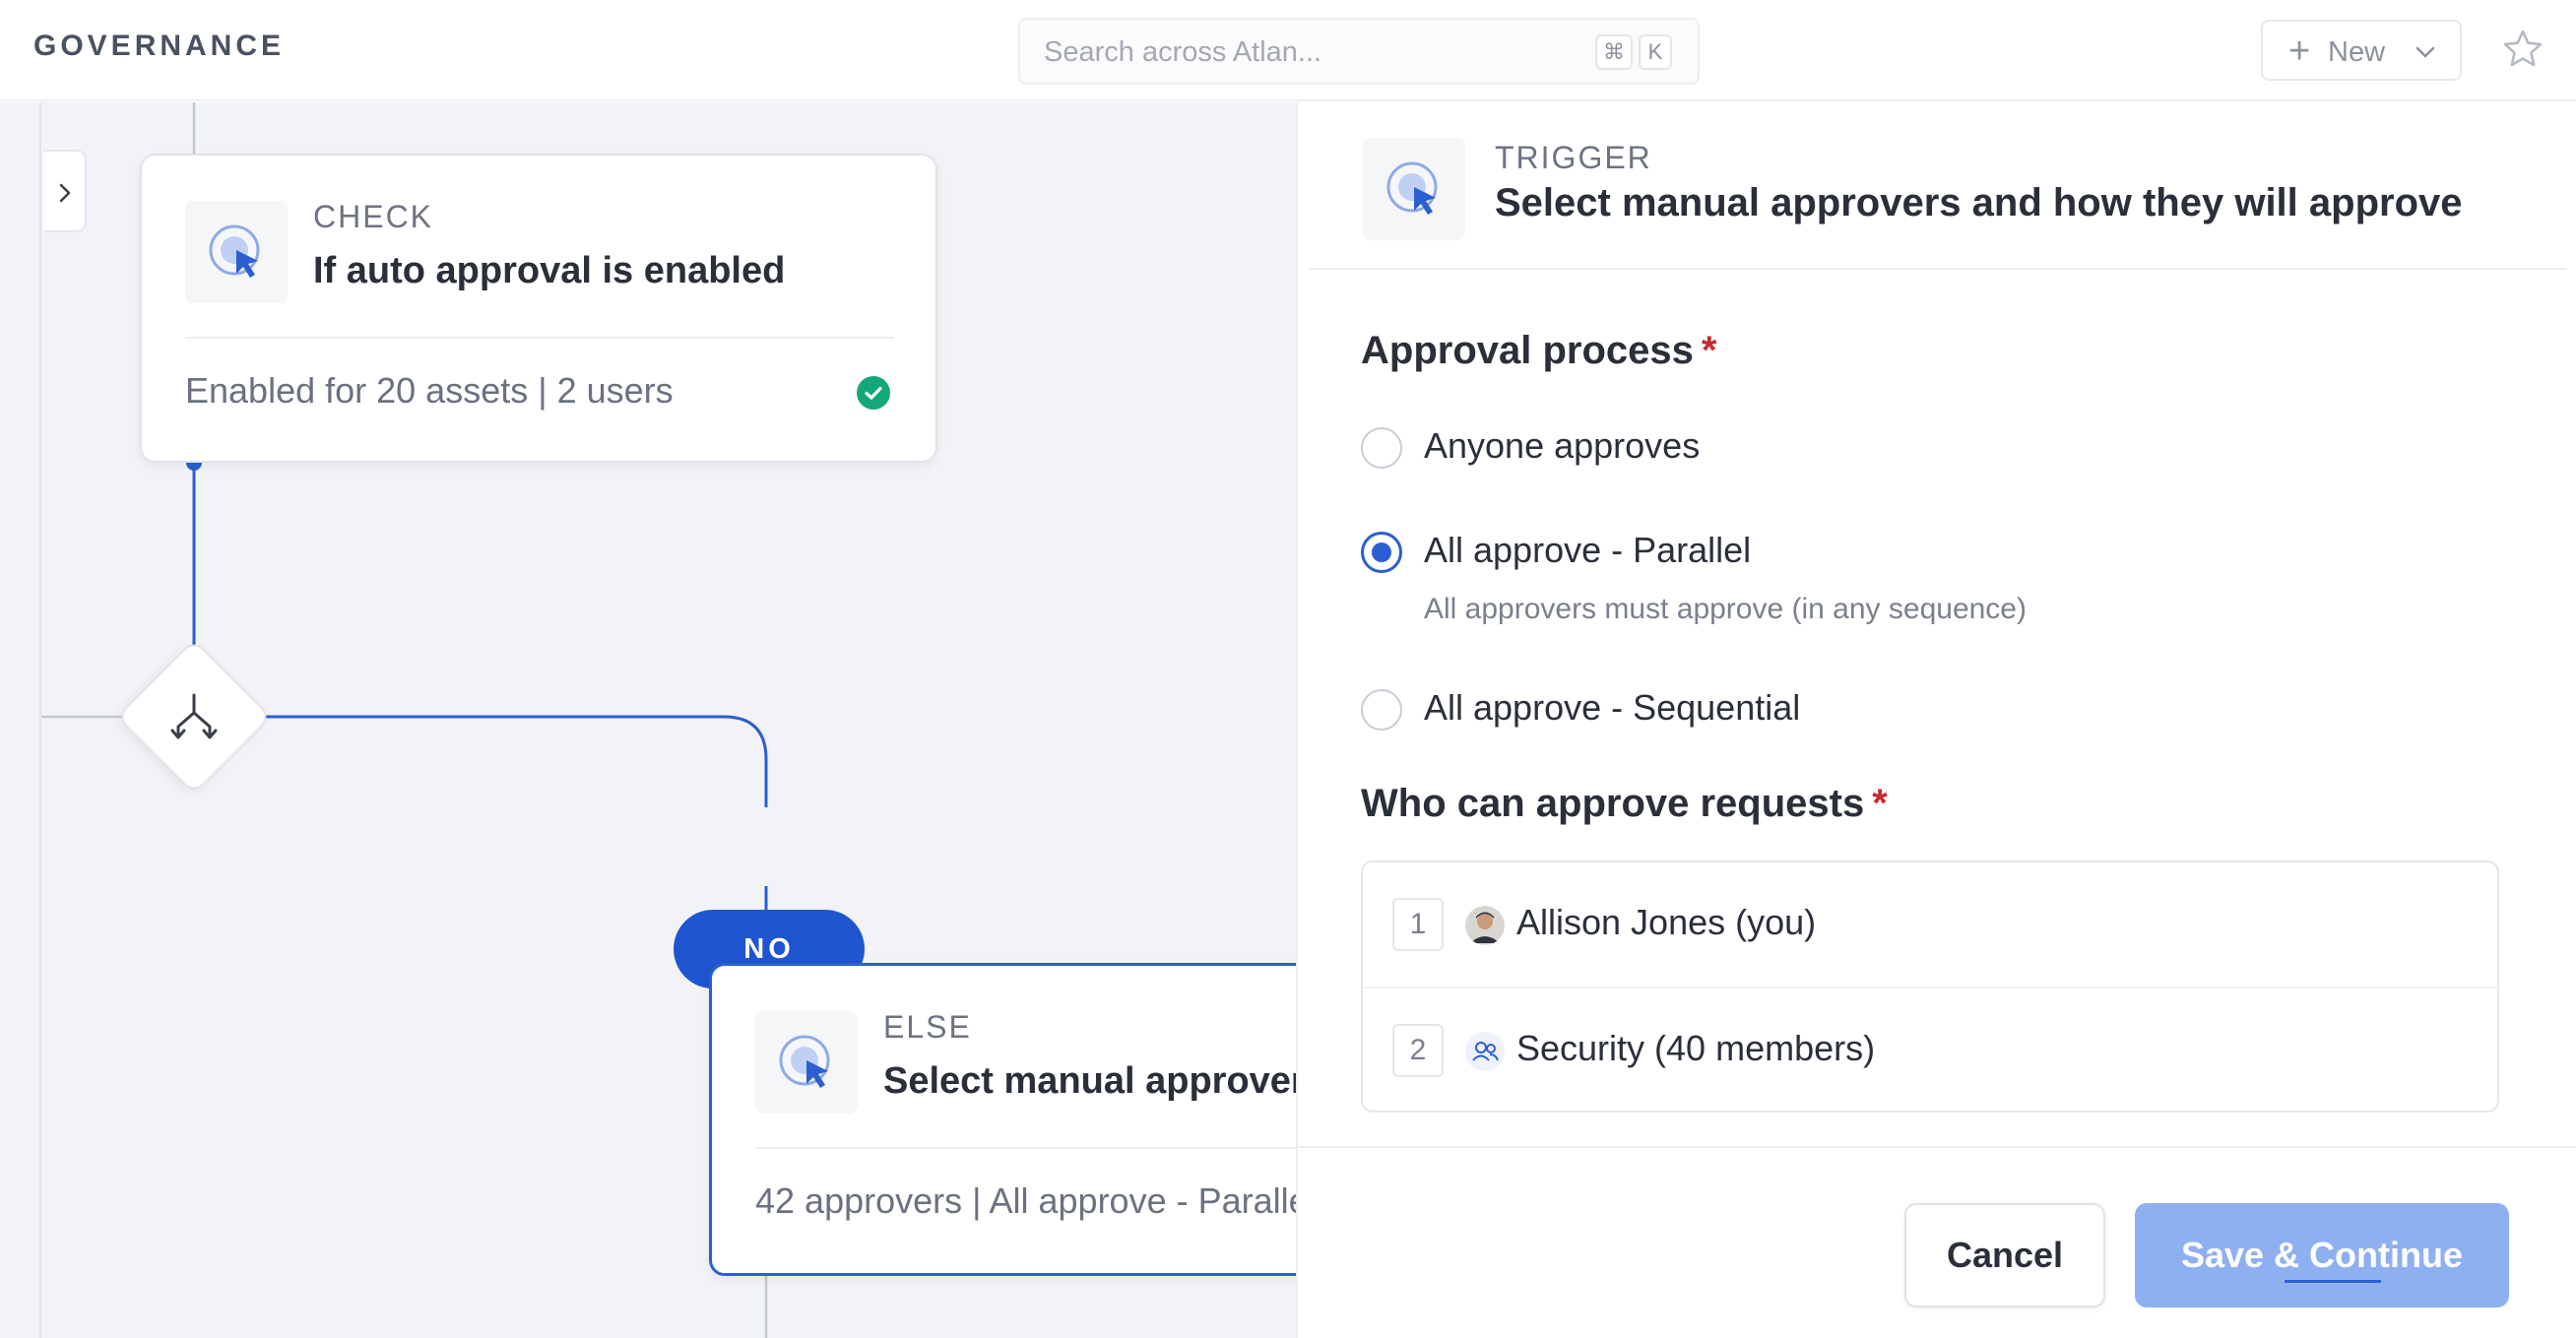 This screenshot has width=2576, height=1338. Describe the element at coordinates (1612, 708) in the screenshot. I see `radio-label-all-approve-sequential: All approve - Sequential` at that location.